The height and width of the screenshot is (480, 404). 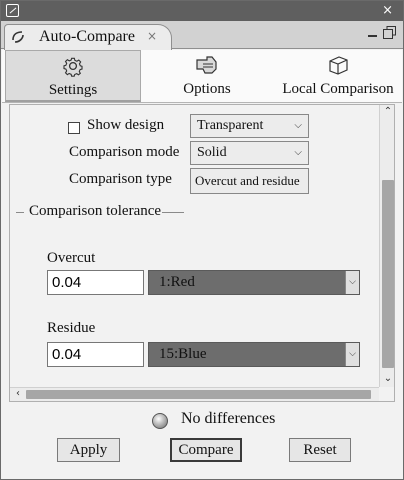 I want to click on compare-button: Compare, so click(x=206, y=450).